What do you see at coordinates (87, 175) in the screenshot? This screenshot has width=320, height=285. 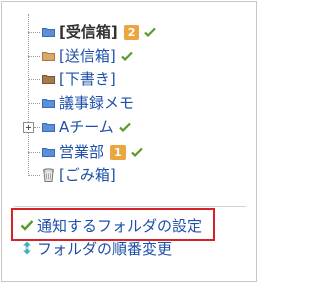 I see `folder-label: [ごみ箱]` at bounding box center [87, 175].